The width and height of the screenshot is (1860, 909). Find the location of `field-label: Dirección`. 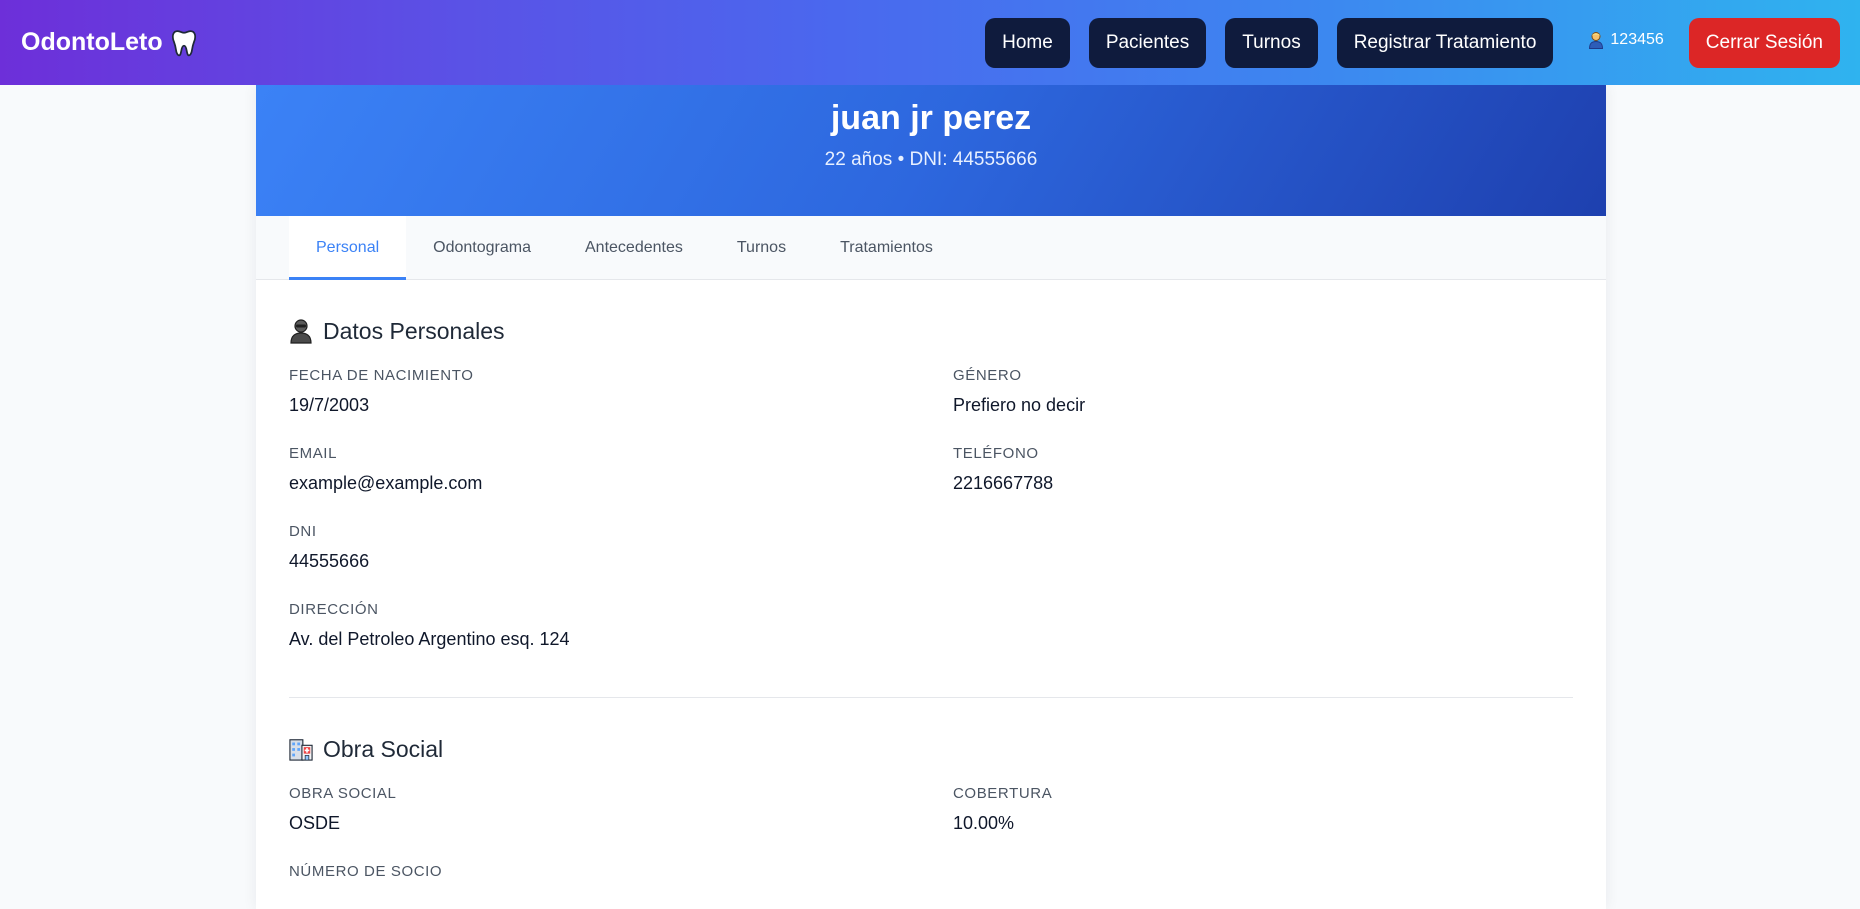

field-label: Dirección is located at coordinates (334, 609).